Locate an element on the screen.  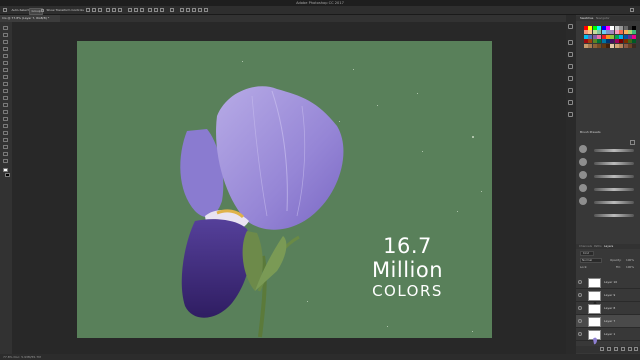
tab-swatches: Swatches is located at coordinates (586, 18).